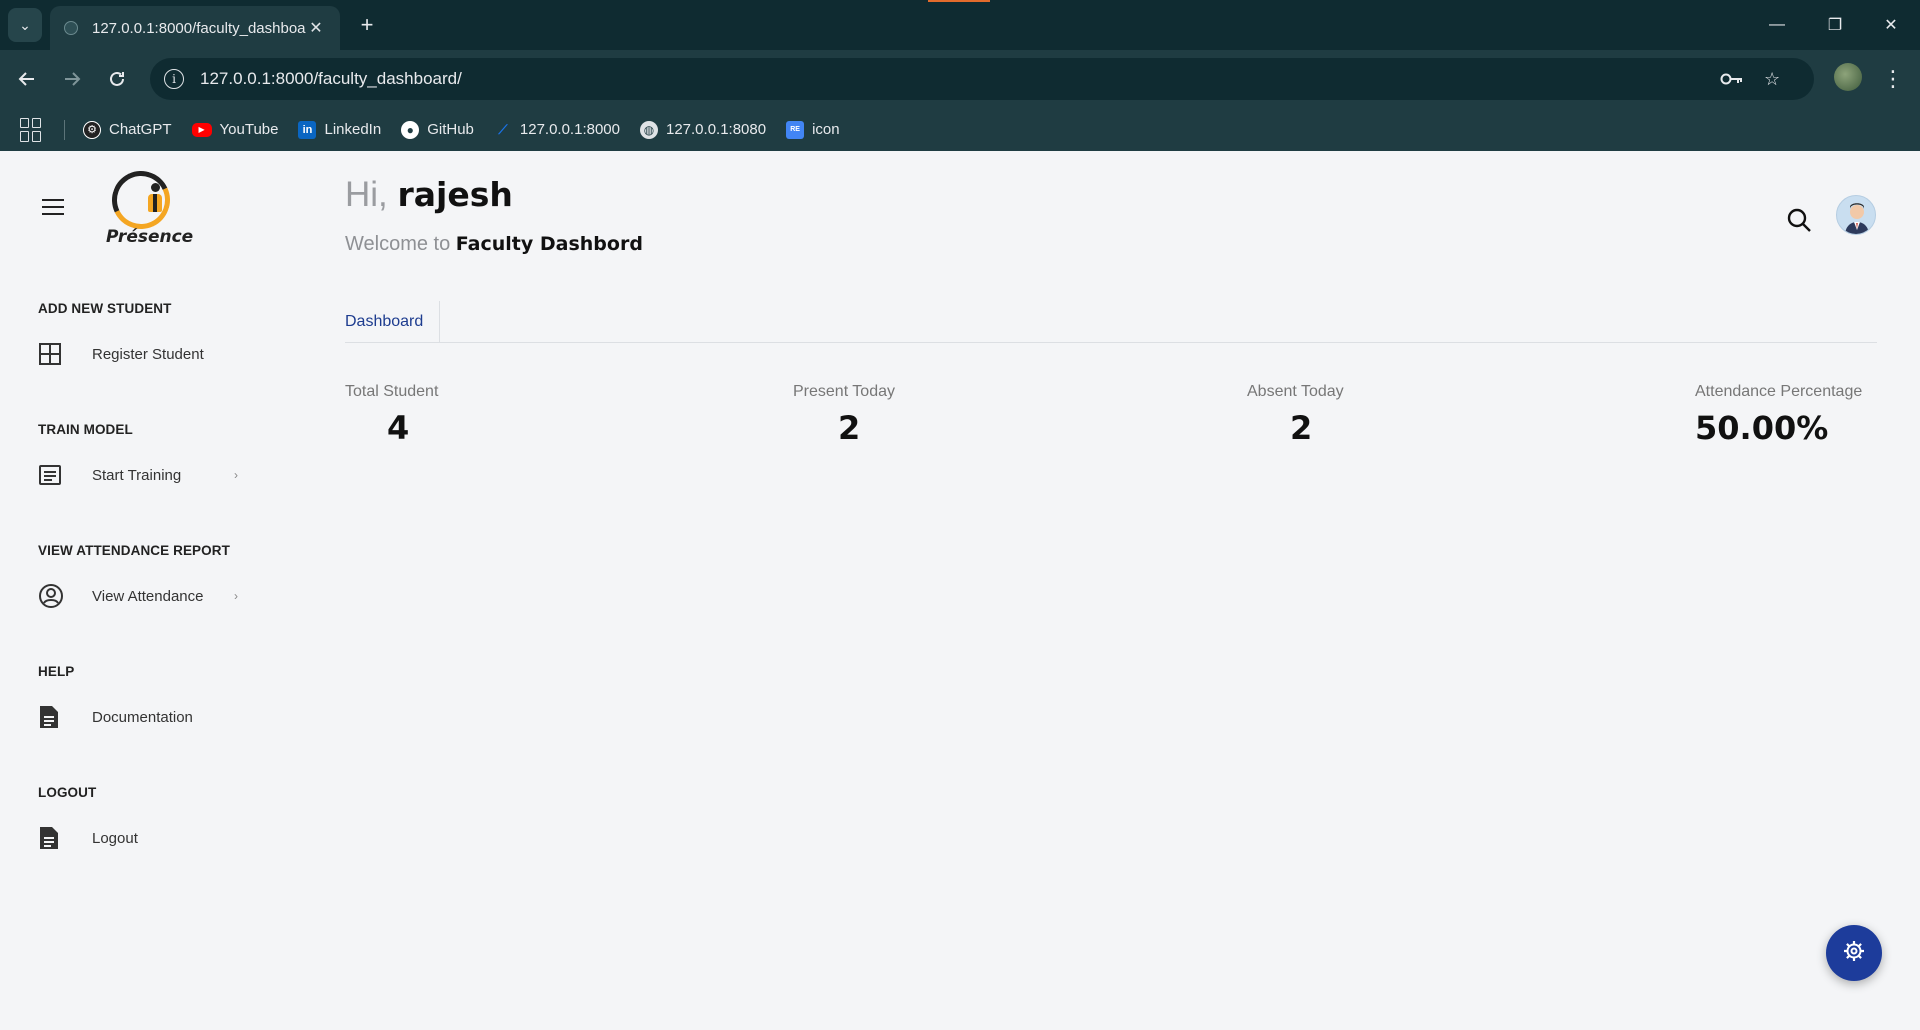 Image resolution: width=1920 pixels, height=1030 pixels. Describe the element at coordinates (58, 596) in the screenshot. I see `user-circle-icon` at that location.